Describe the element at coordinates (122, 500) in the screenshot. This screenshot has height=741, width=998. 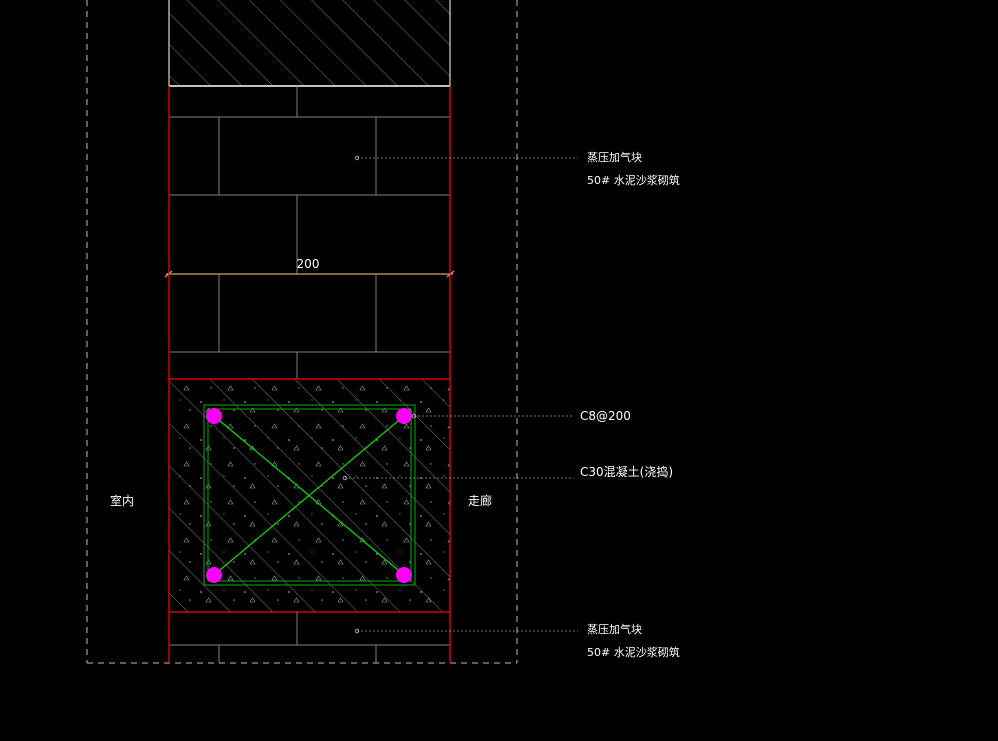
I see `room-label-indoor: 室内` at that location.